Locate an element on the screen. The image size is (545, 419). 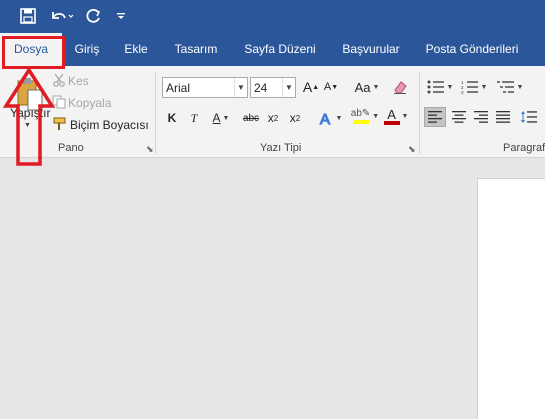
subscript-button: x2 is located at coordinates (273, 118).